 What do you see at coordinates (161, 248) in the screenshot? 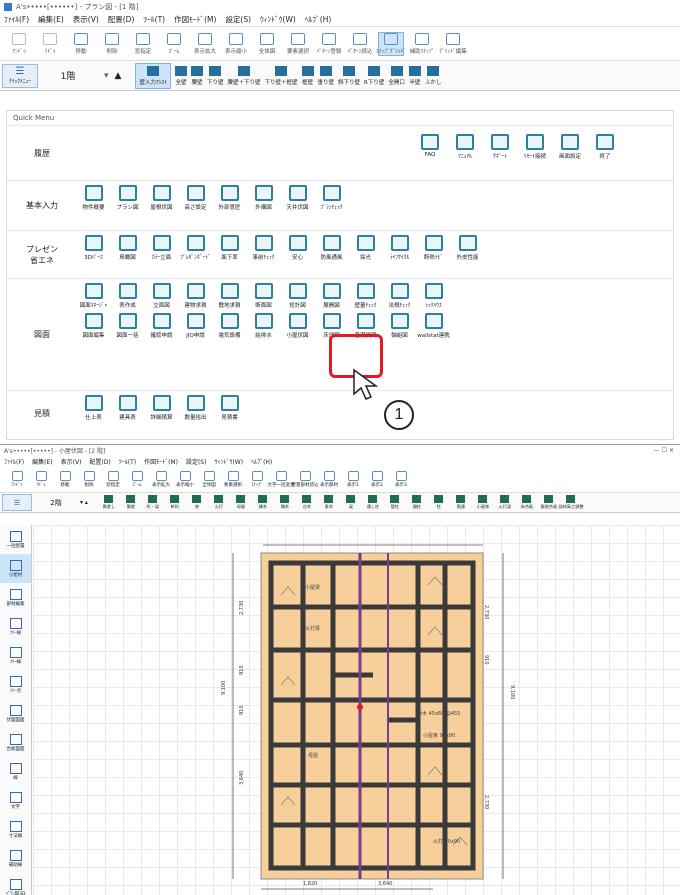
I see `quick-menu-item: ｶﾗｰ立面` at bounding box center [161, 248].